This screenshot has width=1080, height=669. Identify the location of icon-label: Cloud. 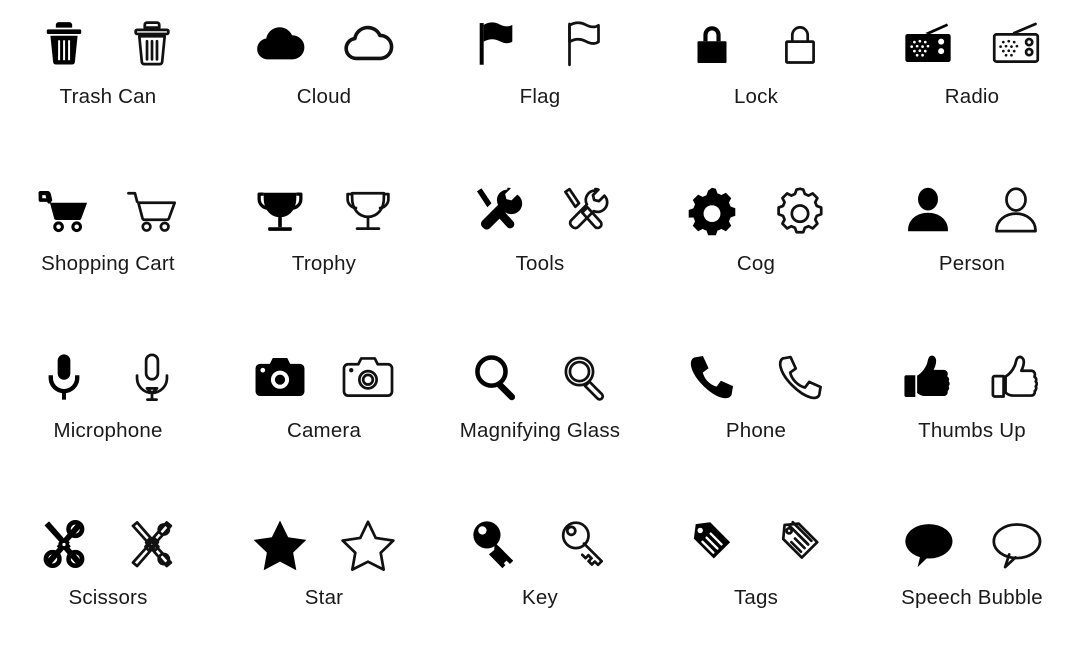
(324, 96).